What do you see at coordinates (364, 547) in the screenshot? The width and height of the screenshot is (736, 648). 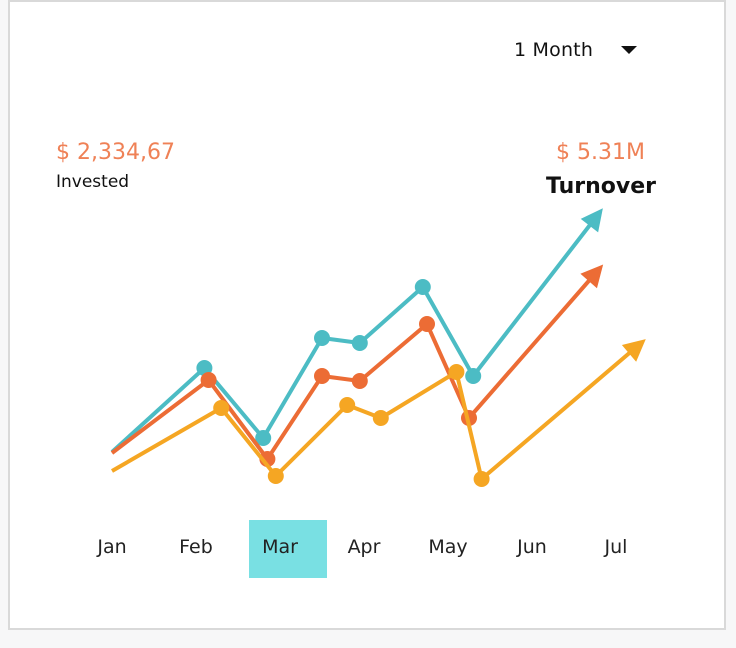 I see `x-tick-label-apr: Apr` at bounding box center [364, 547].